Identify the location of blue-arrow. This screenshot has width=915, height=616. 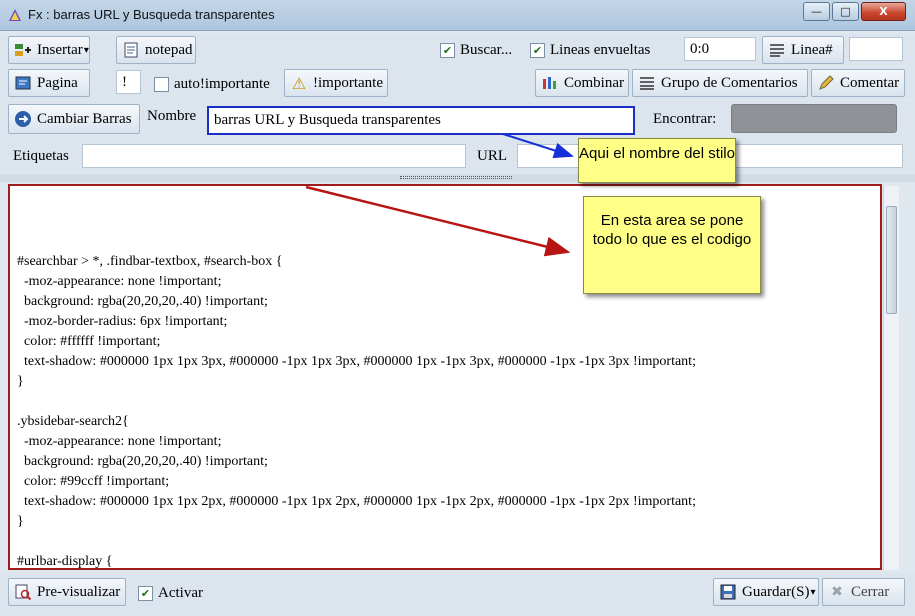
(538, 146).